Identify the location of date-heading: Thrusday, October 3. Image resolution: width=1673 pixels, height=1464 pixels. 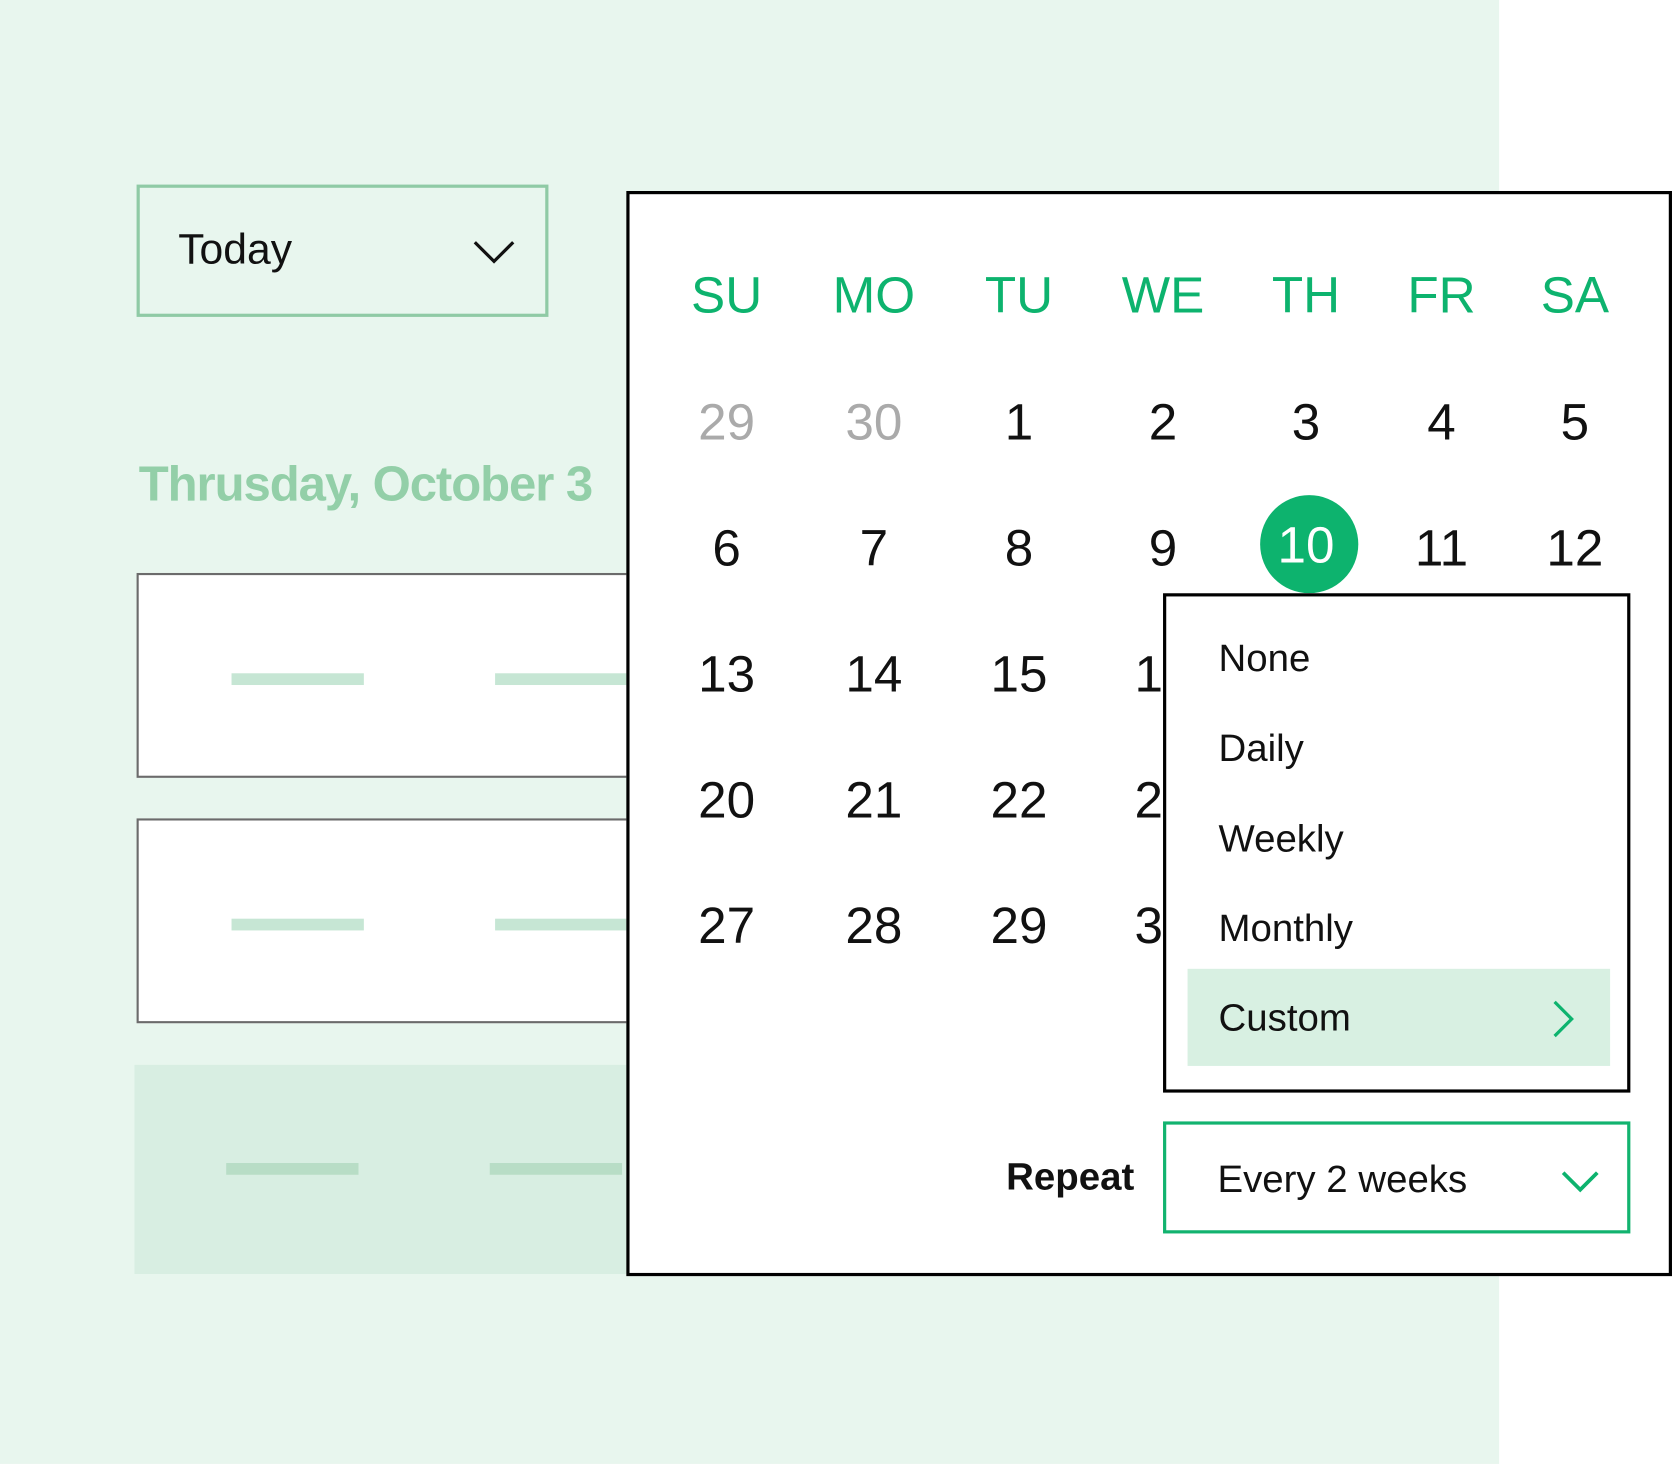
(365, 483).